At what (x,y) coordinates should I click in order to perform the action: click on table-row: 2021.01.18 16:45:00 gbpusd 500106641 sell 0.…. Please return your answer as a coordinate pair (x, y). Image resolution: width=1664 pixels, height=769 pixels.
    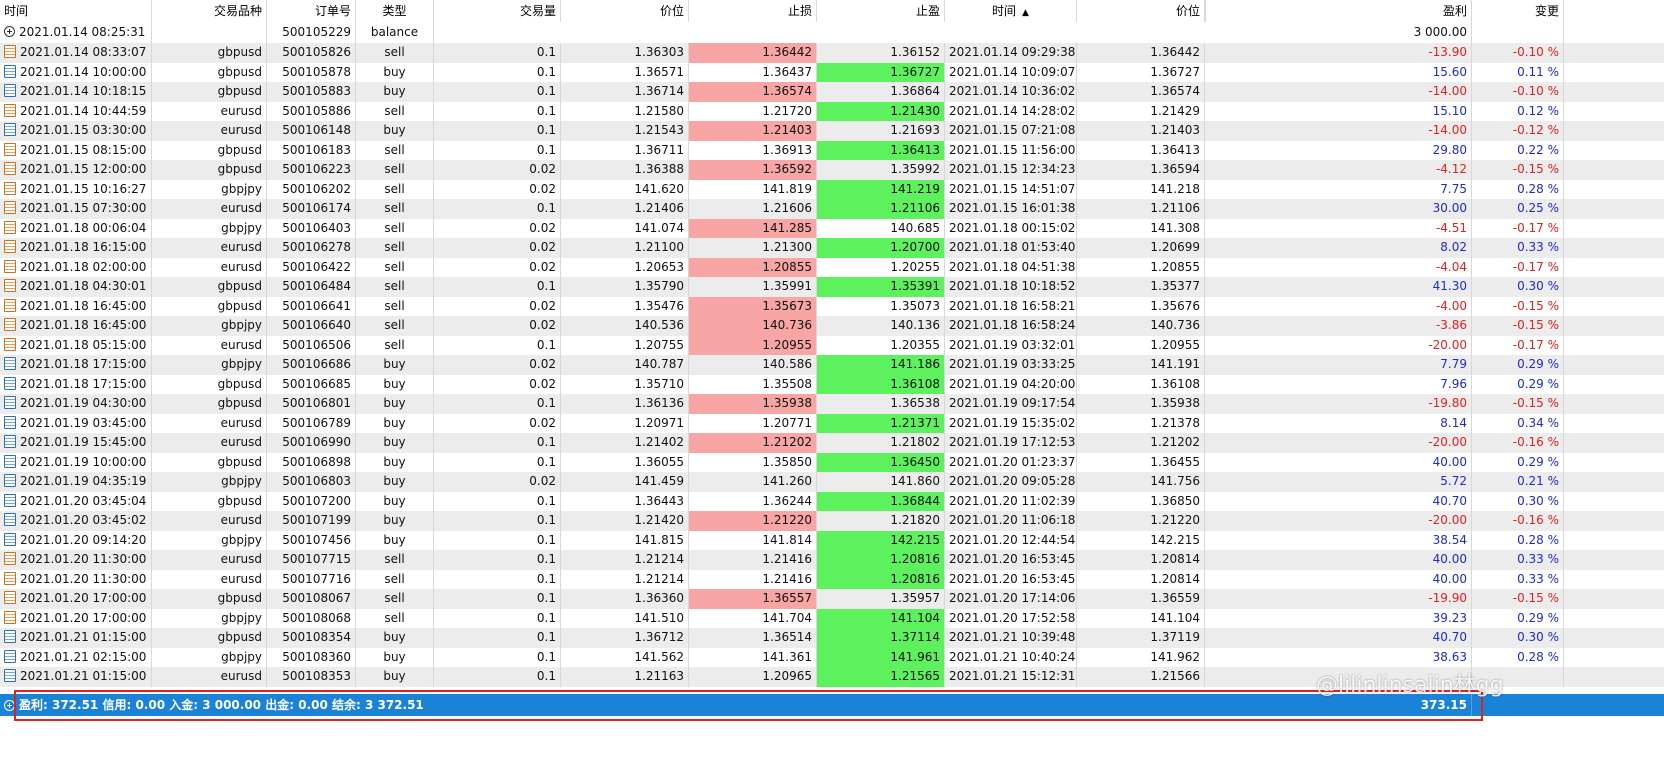
    Looking at the image, I should click on (832, 306).